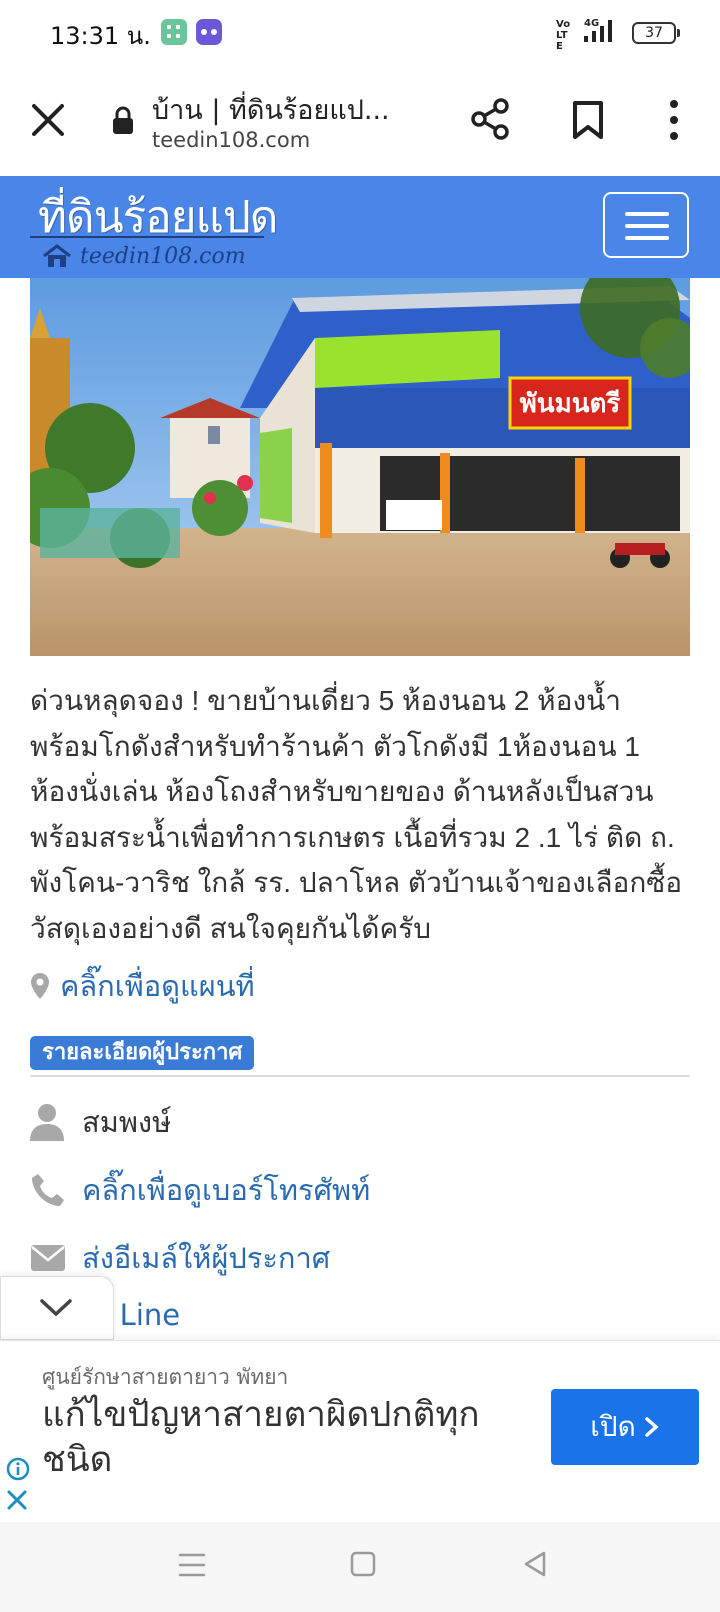 The height and width of the screenshot is (1612, 720). What do you see at coordinates (158, 217) in the screenshot?
I see `site-logo: ที่ดินร้อยแปด` at bounding box center [158, 217].